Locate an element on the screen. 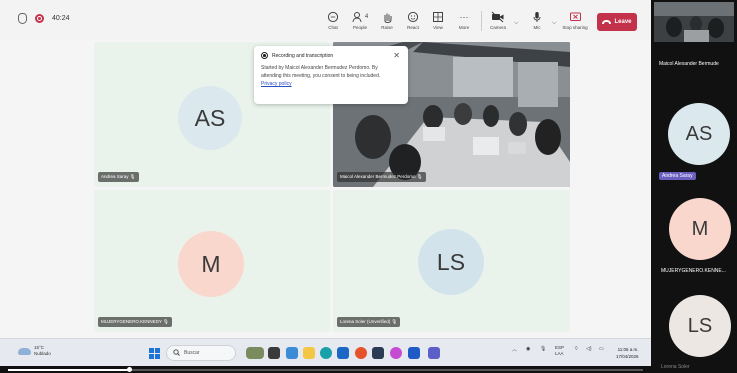 The width and height of the screenshot is (737, 373). taskbar-search: Buscar is located at coordinates (201, 353).